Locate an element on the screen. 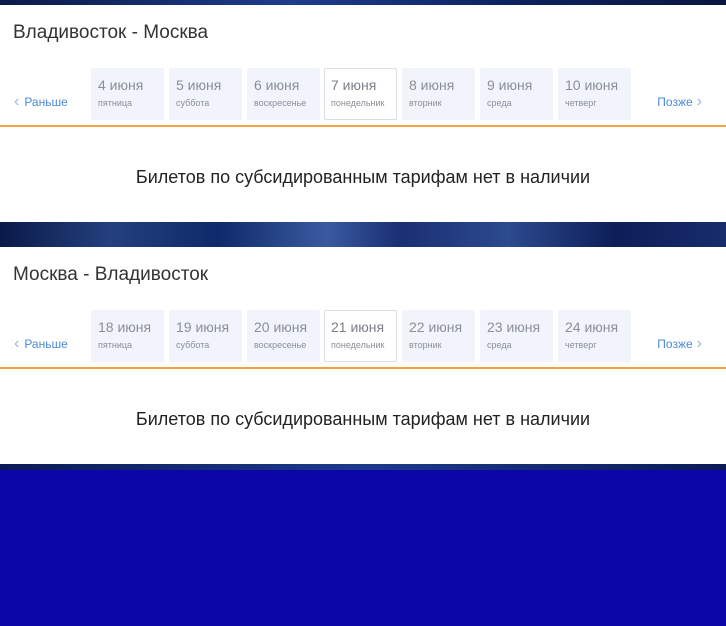 The width and height of the screenshot is (726, 626). date-label: 24 июня is located at coordinates (592, 327).